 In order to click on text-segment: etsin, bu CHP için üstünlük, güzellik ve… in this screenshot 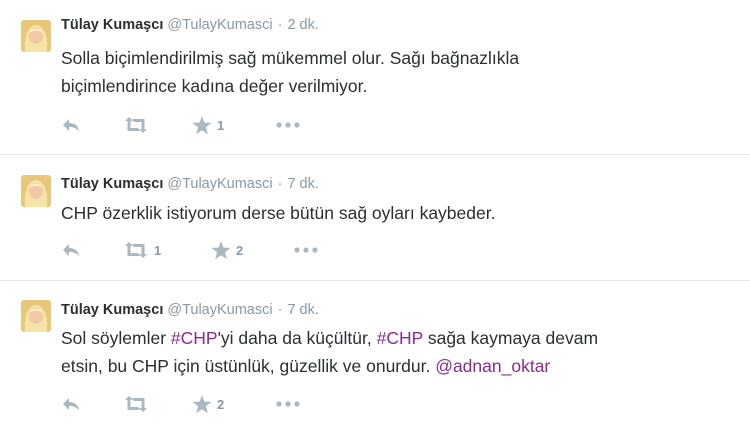, I will do `click(248, 366)`.